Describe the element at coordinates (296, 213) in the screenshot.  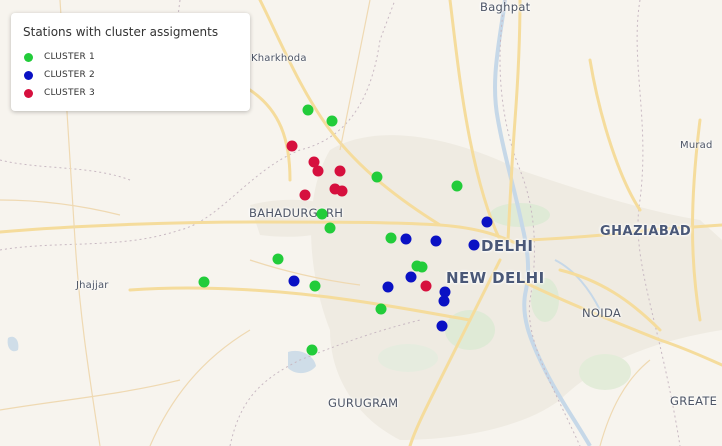
I see `place-label-bahadurgarh: BAHADURGARH` at that location.